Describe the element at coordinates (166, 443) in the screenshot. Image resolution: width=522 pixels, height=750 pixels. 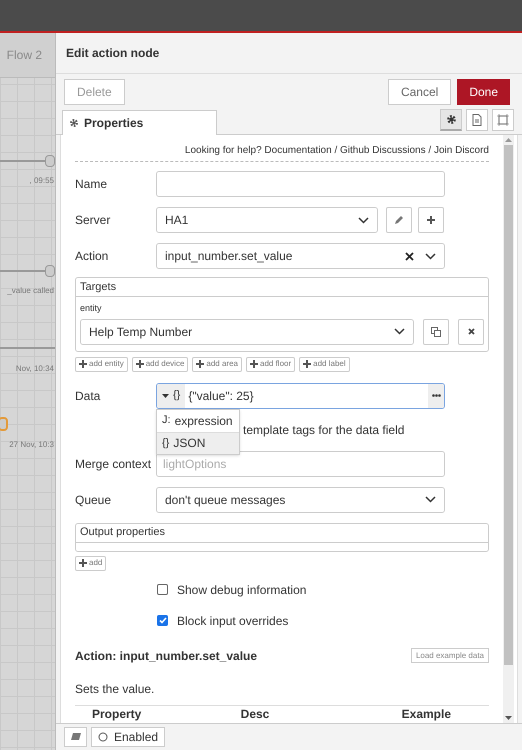
I see `type-glyph: {}` at that location.